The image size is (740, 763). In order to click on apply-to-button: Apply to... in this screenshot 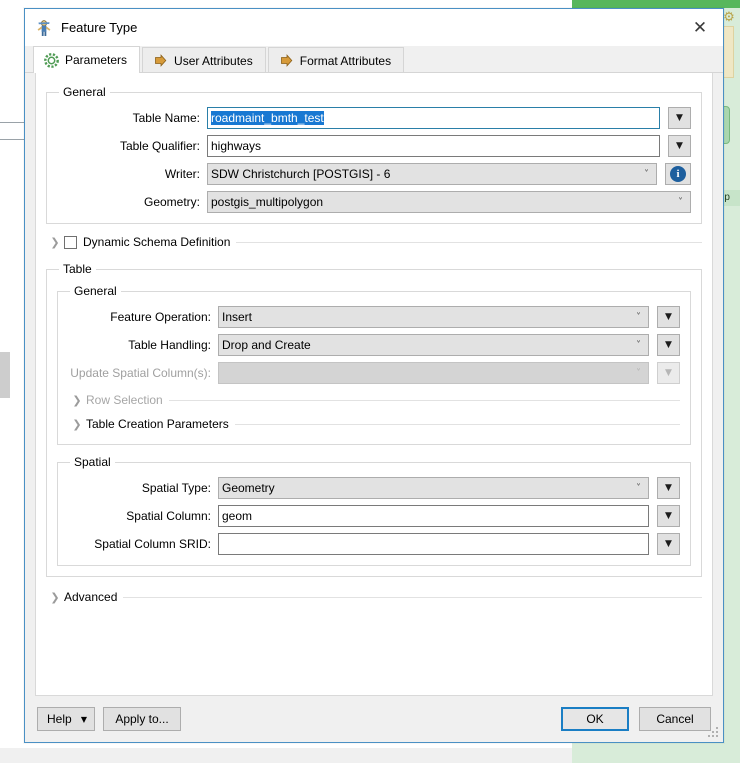, I will do `click(142, 719)`.